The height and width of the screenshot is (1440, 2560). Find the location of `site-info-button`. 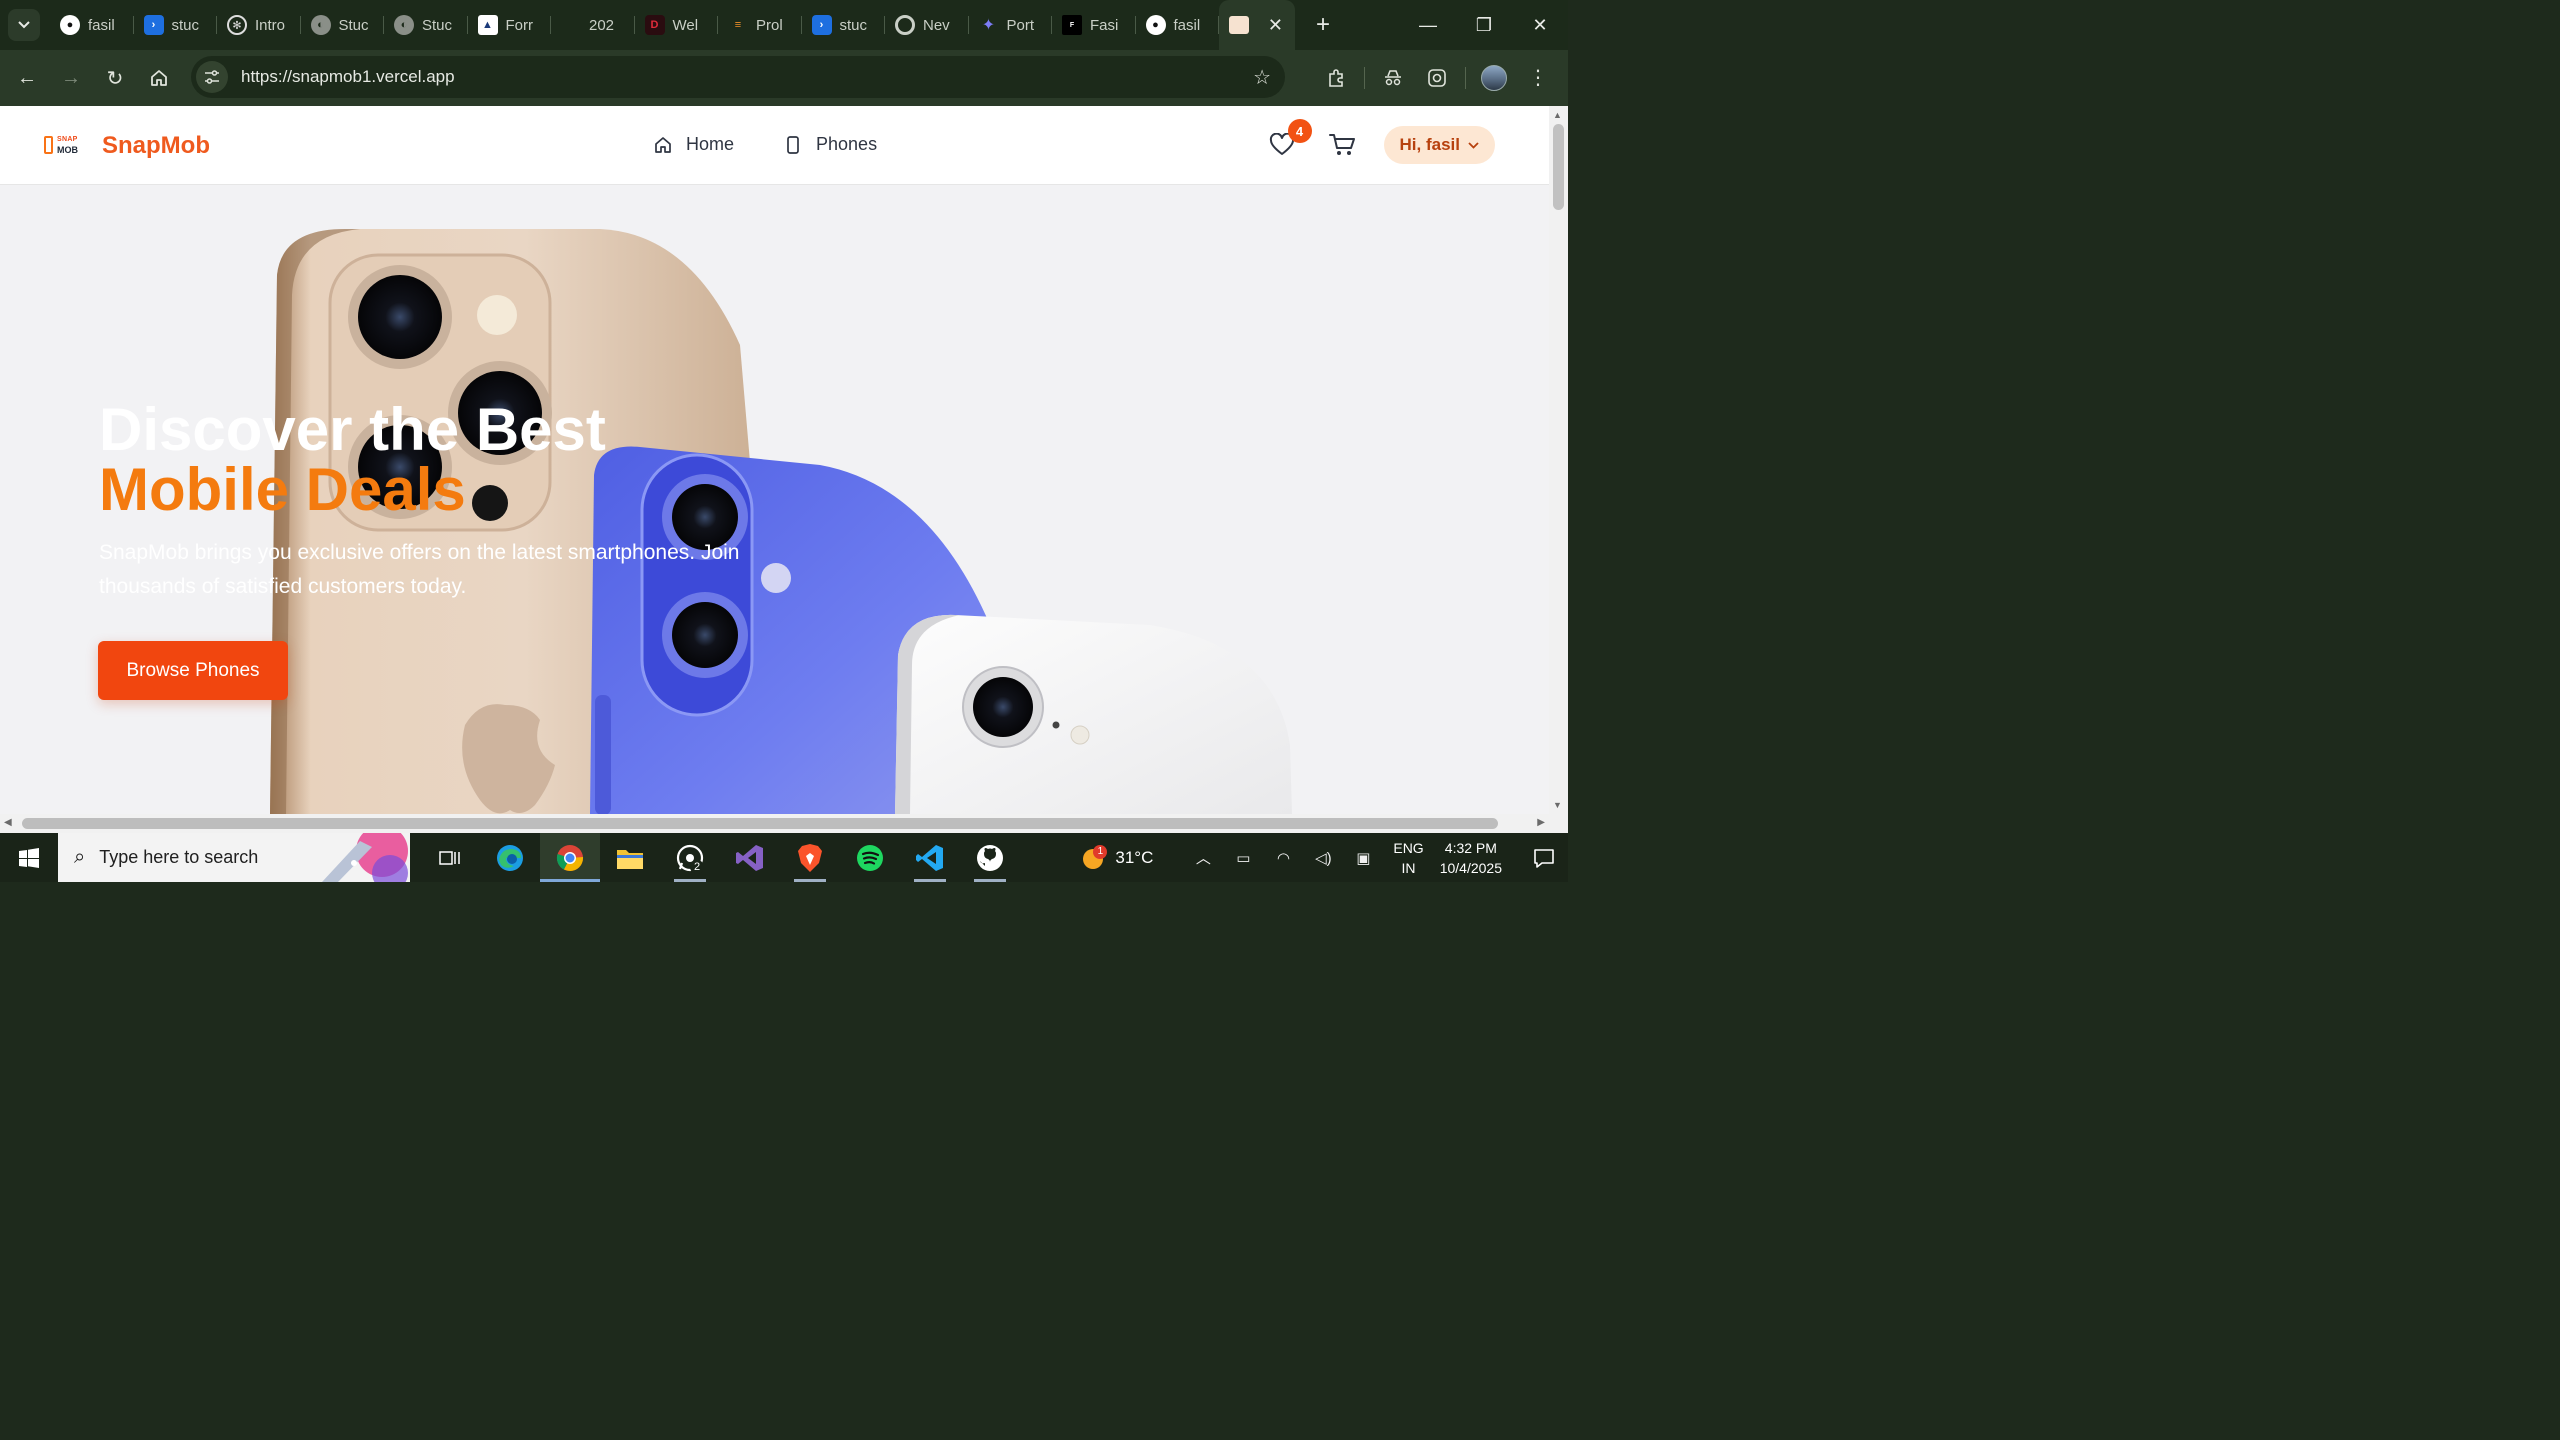

site-info-button is located at coordinates (212, 77).